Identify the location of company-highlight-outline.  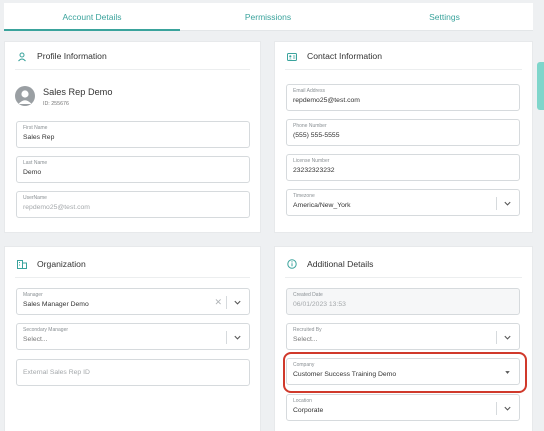
(405, 372).